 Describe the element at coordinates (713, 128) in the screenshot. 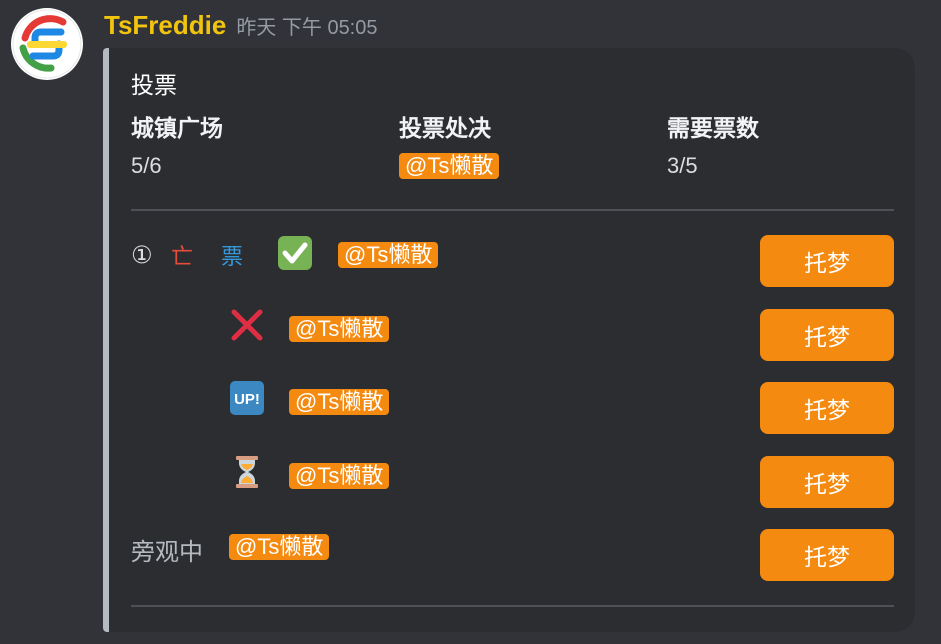

I see `field-name: 需要票数` at that location.